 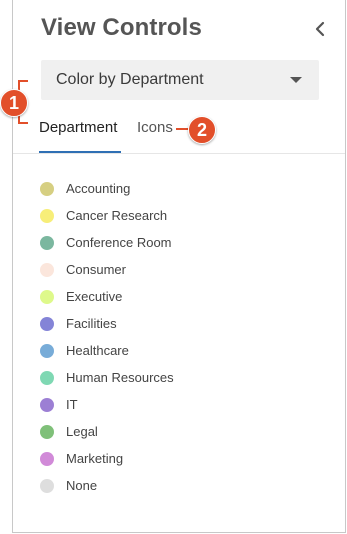 What do you see at coordinates (119, 242) in the screenshot?
I see `legend-item-label: Conference Room` at bounding box center [119, 242].